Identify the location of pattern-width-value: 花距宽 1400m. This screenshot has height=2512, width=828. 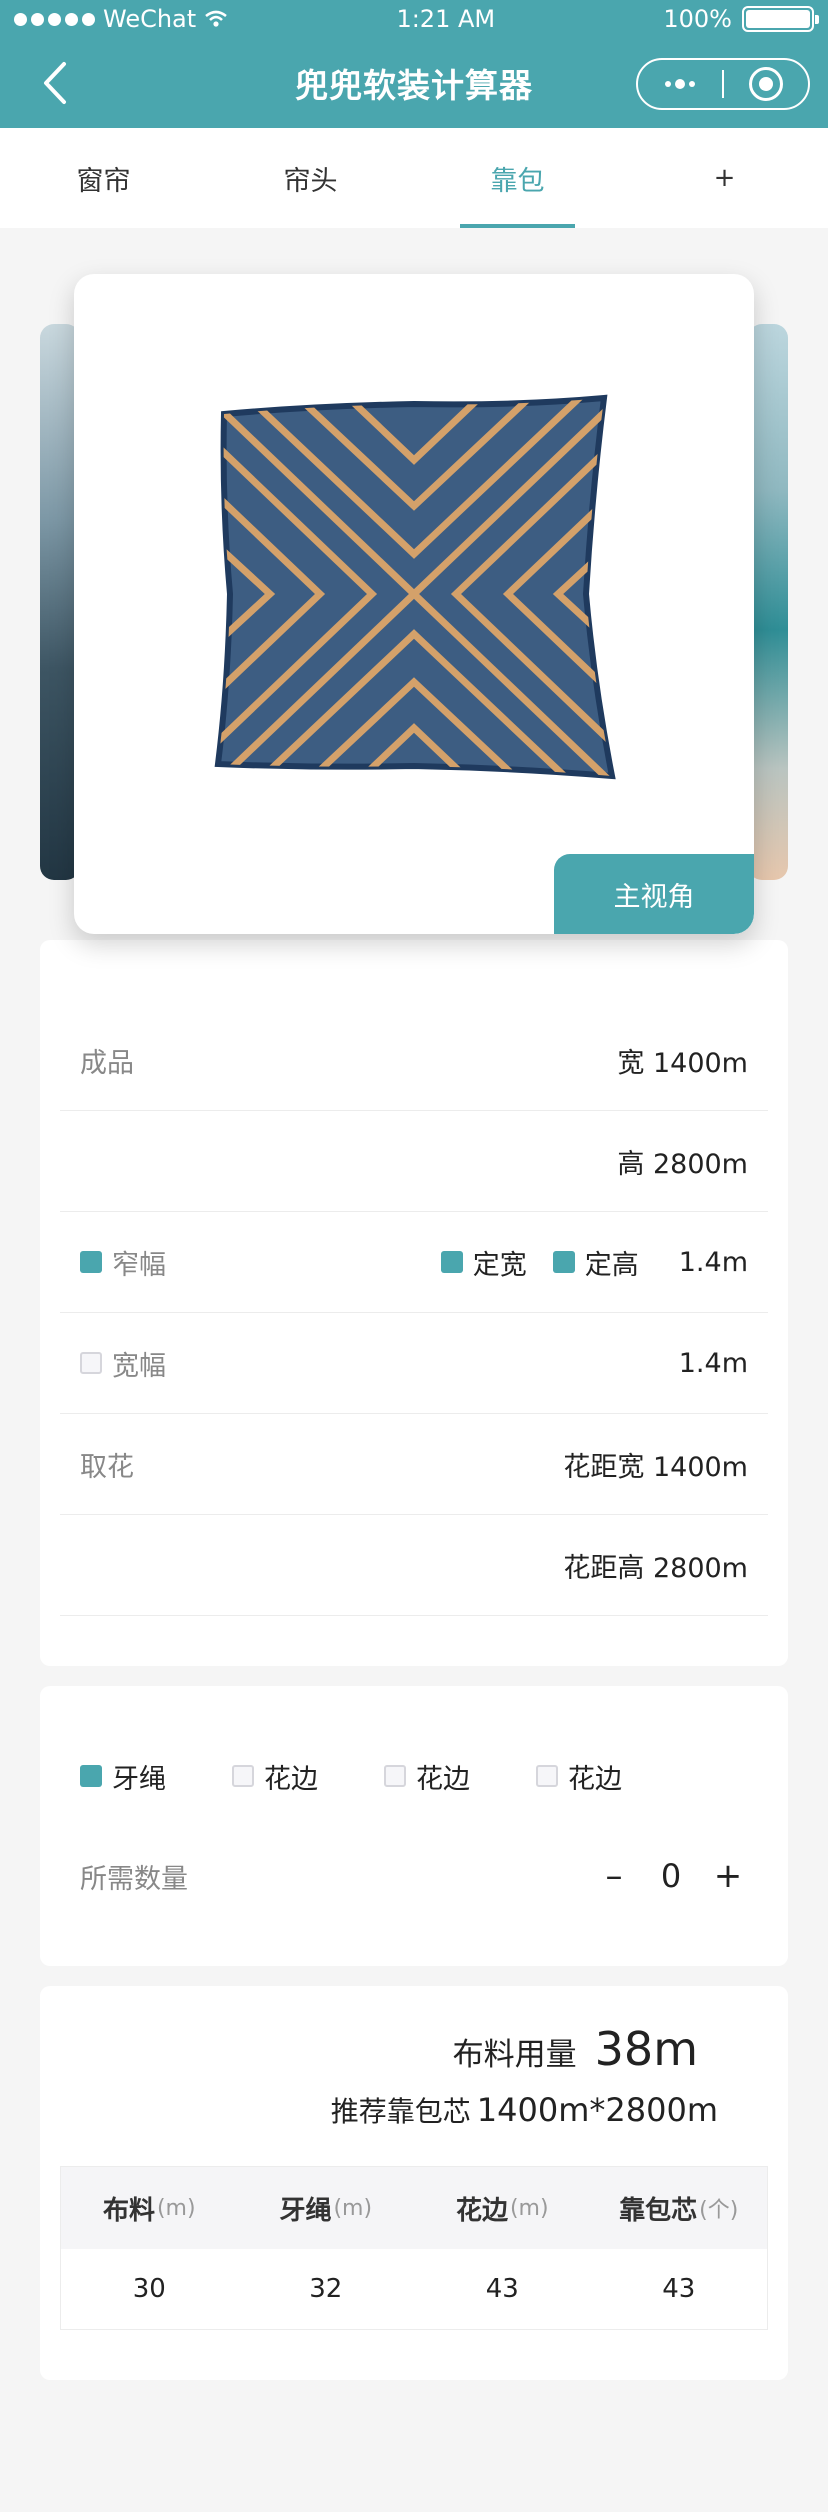
(655, 1464).